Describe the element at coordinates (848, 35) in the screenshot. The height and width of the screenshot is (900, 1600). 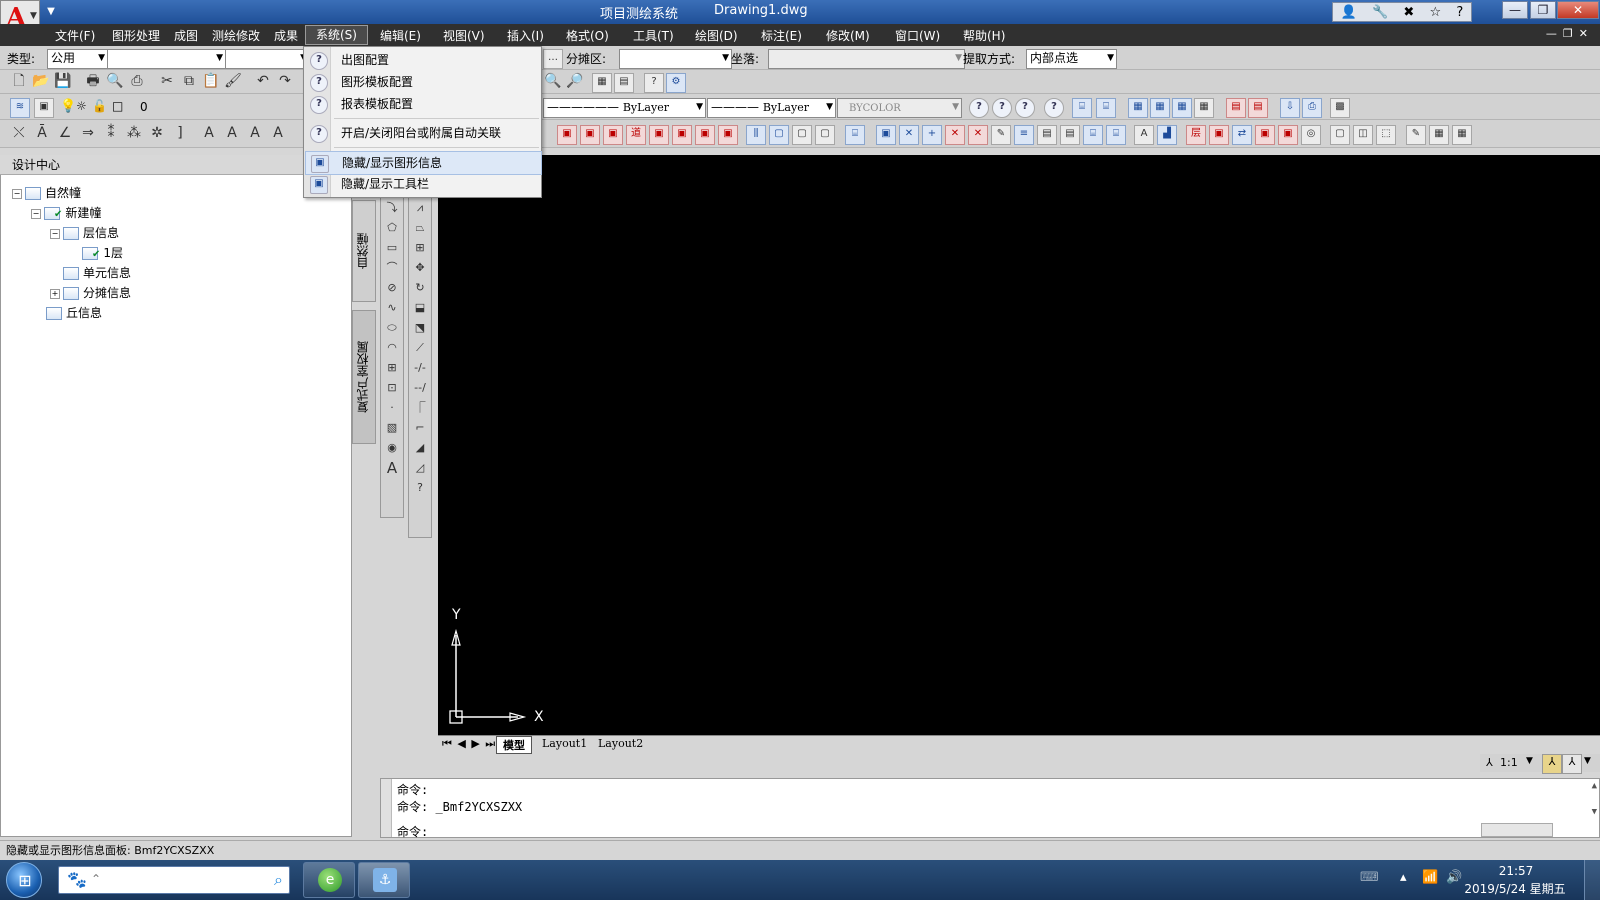
I see `menu-modify: 修改(M)` at that location.